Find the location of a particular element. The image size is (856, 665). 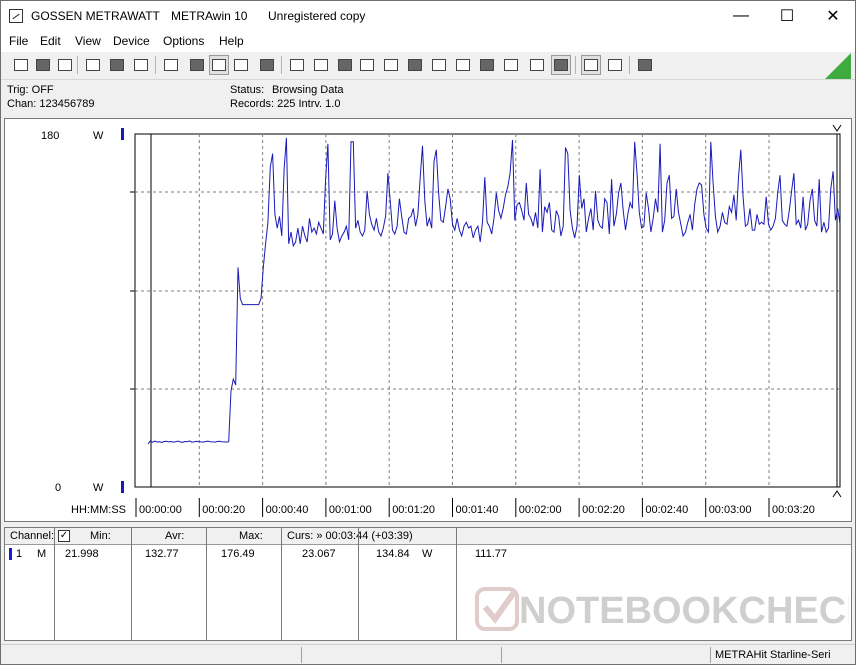

y-unit-top: W is located at coordinates (98, 136).